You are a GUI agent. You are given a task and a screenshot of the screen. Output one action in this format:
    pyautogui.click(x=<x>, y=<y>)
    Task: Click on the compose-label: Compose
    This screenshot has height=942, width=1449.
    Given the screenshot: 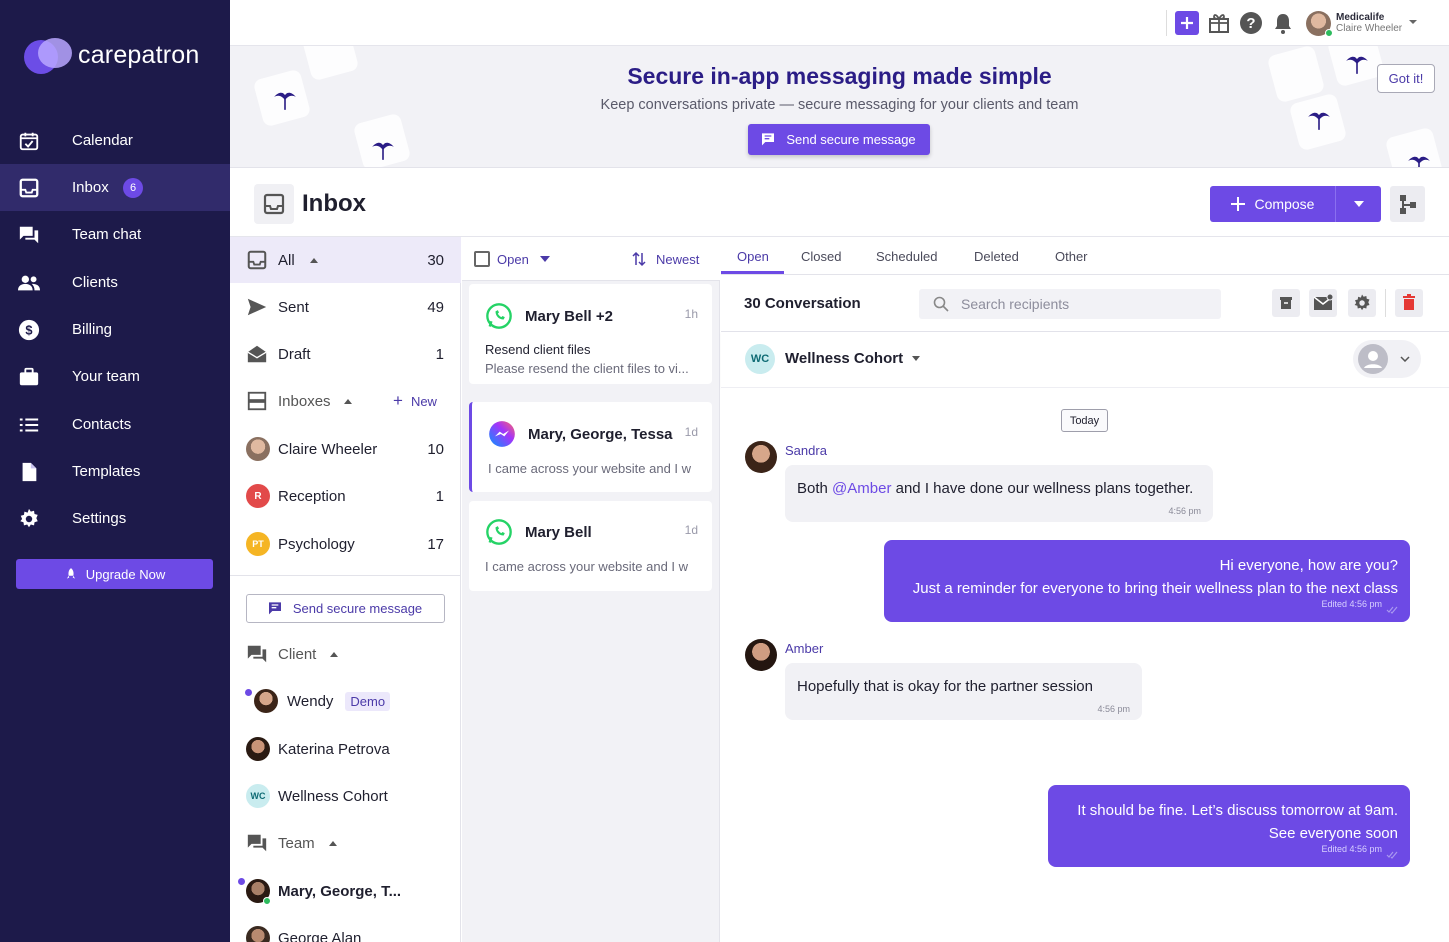 What is the action you would take?
    pyautogui.click(x=1284, y=204)
    